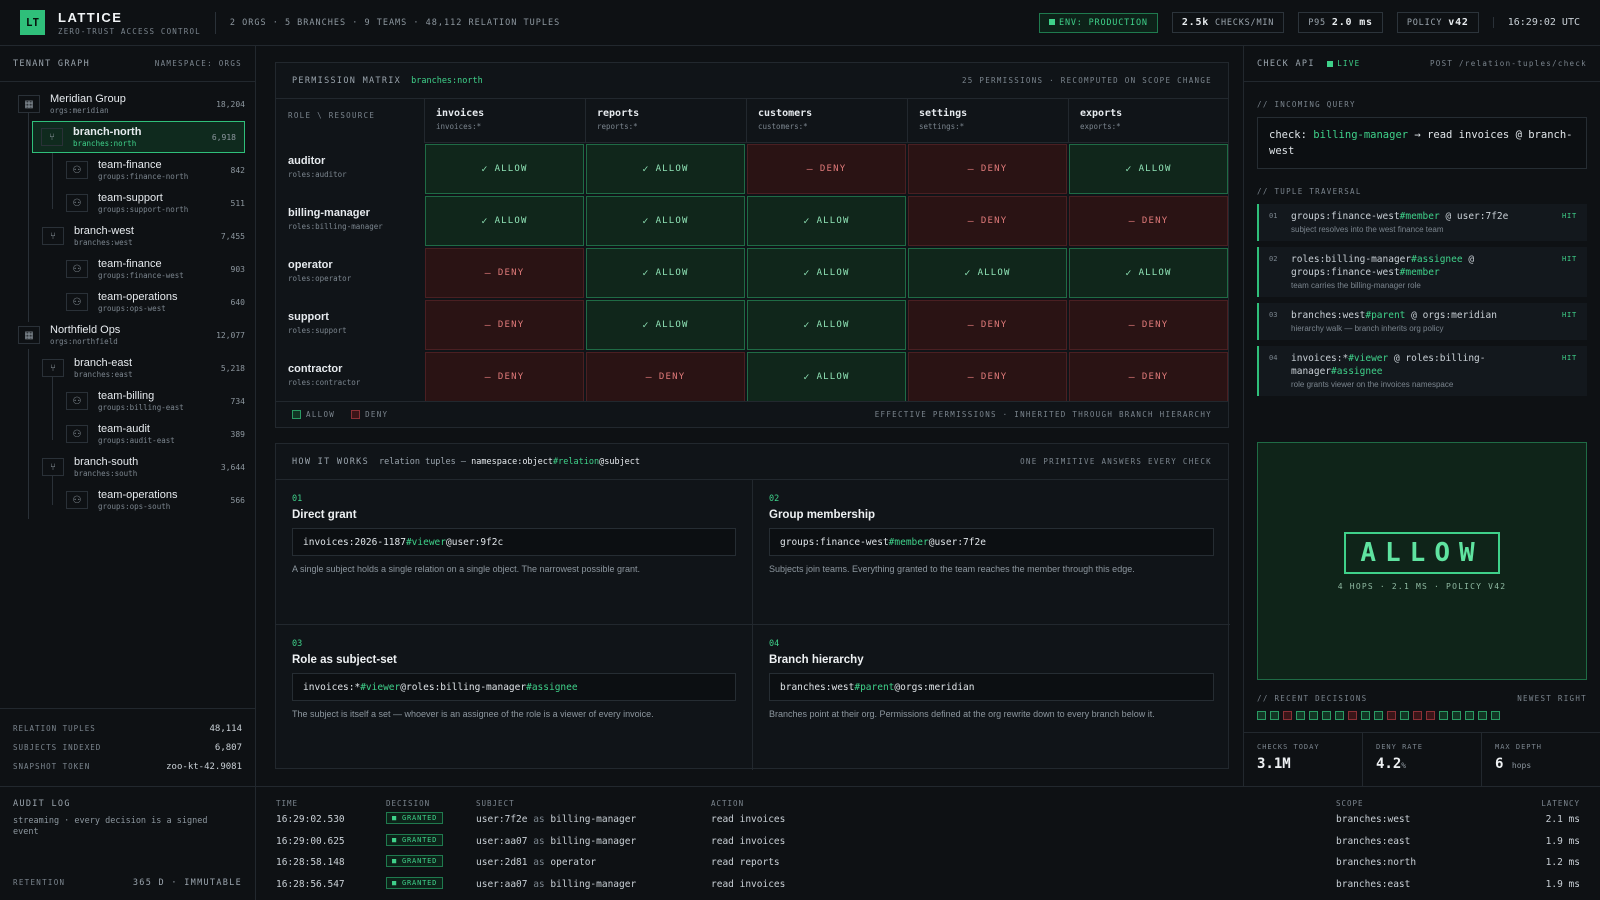 This screenshot has width=1600, height=900. I want to click on tree-node-Northfield Ops: ▦ Northfield Ops orgs:northfield 12,077, so click(131, 335).